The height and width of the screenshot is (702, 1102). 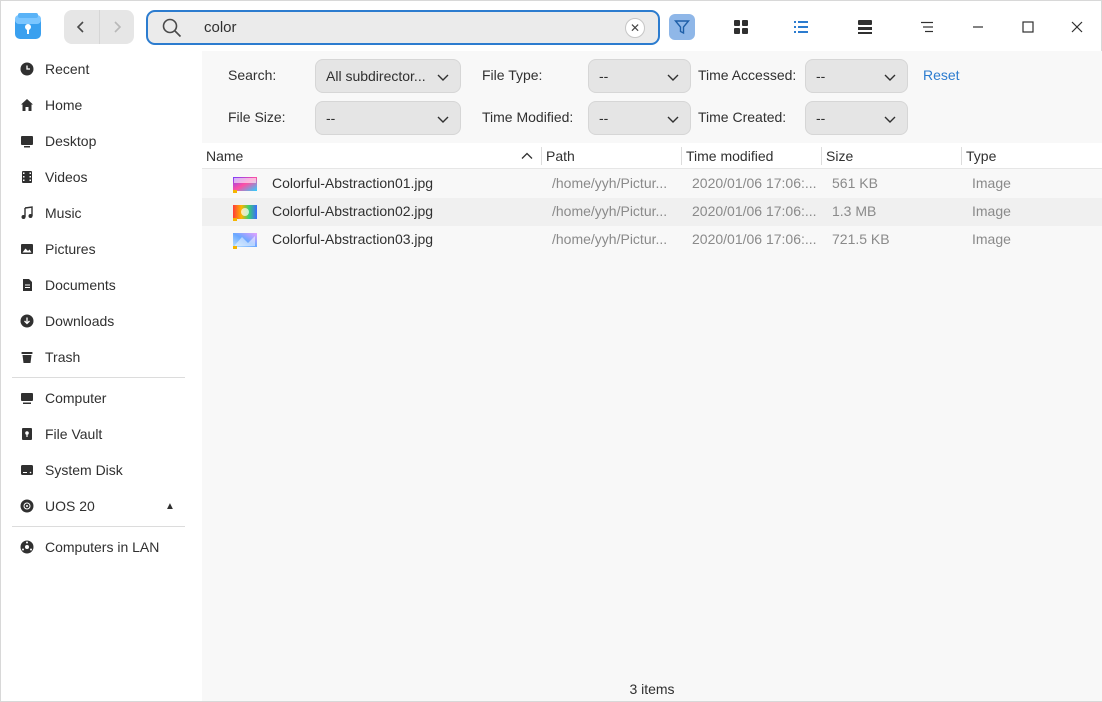 I want to click on column-header-path: Path, so click(x=560, y=156).